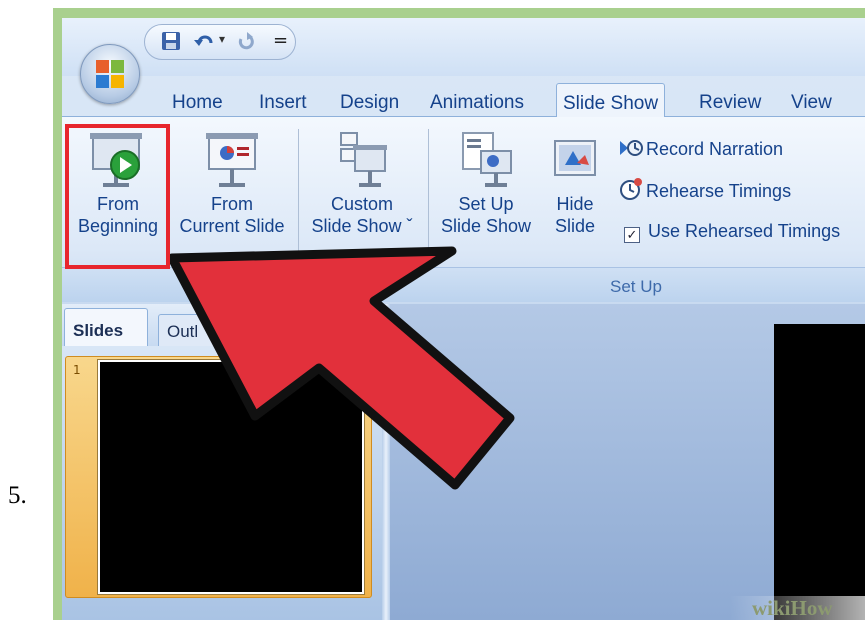 This screenshot has height=623, width=865. I want to click on highlight-box, so click(117, 196).